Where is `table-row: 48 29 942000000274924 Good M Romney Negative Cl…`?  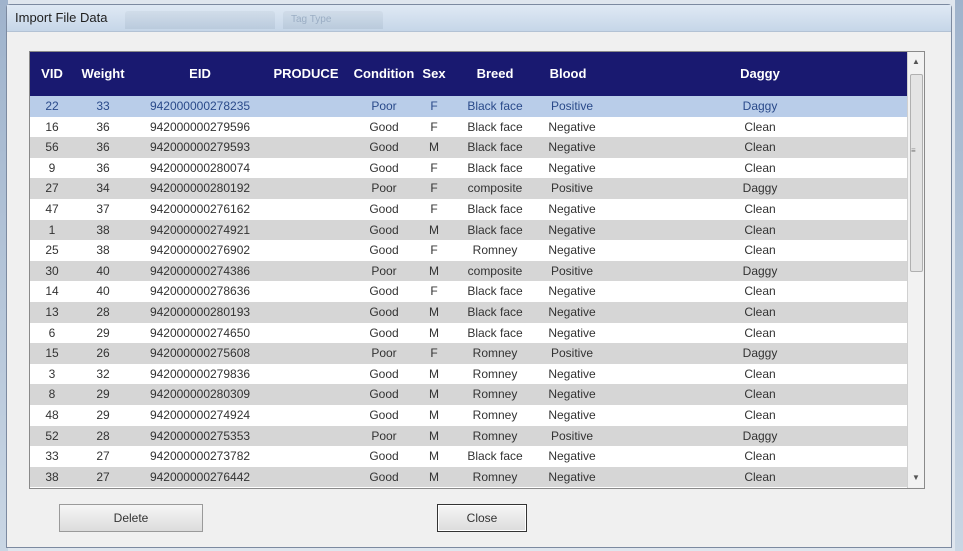 table-row: 48 29 942000000274924 Good M Romney Negative Cl… is located at coordinates (470, 415).